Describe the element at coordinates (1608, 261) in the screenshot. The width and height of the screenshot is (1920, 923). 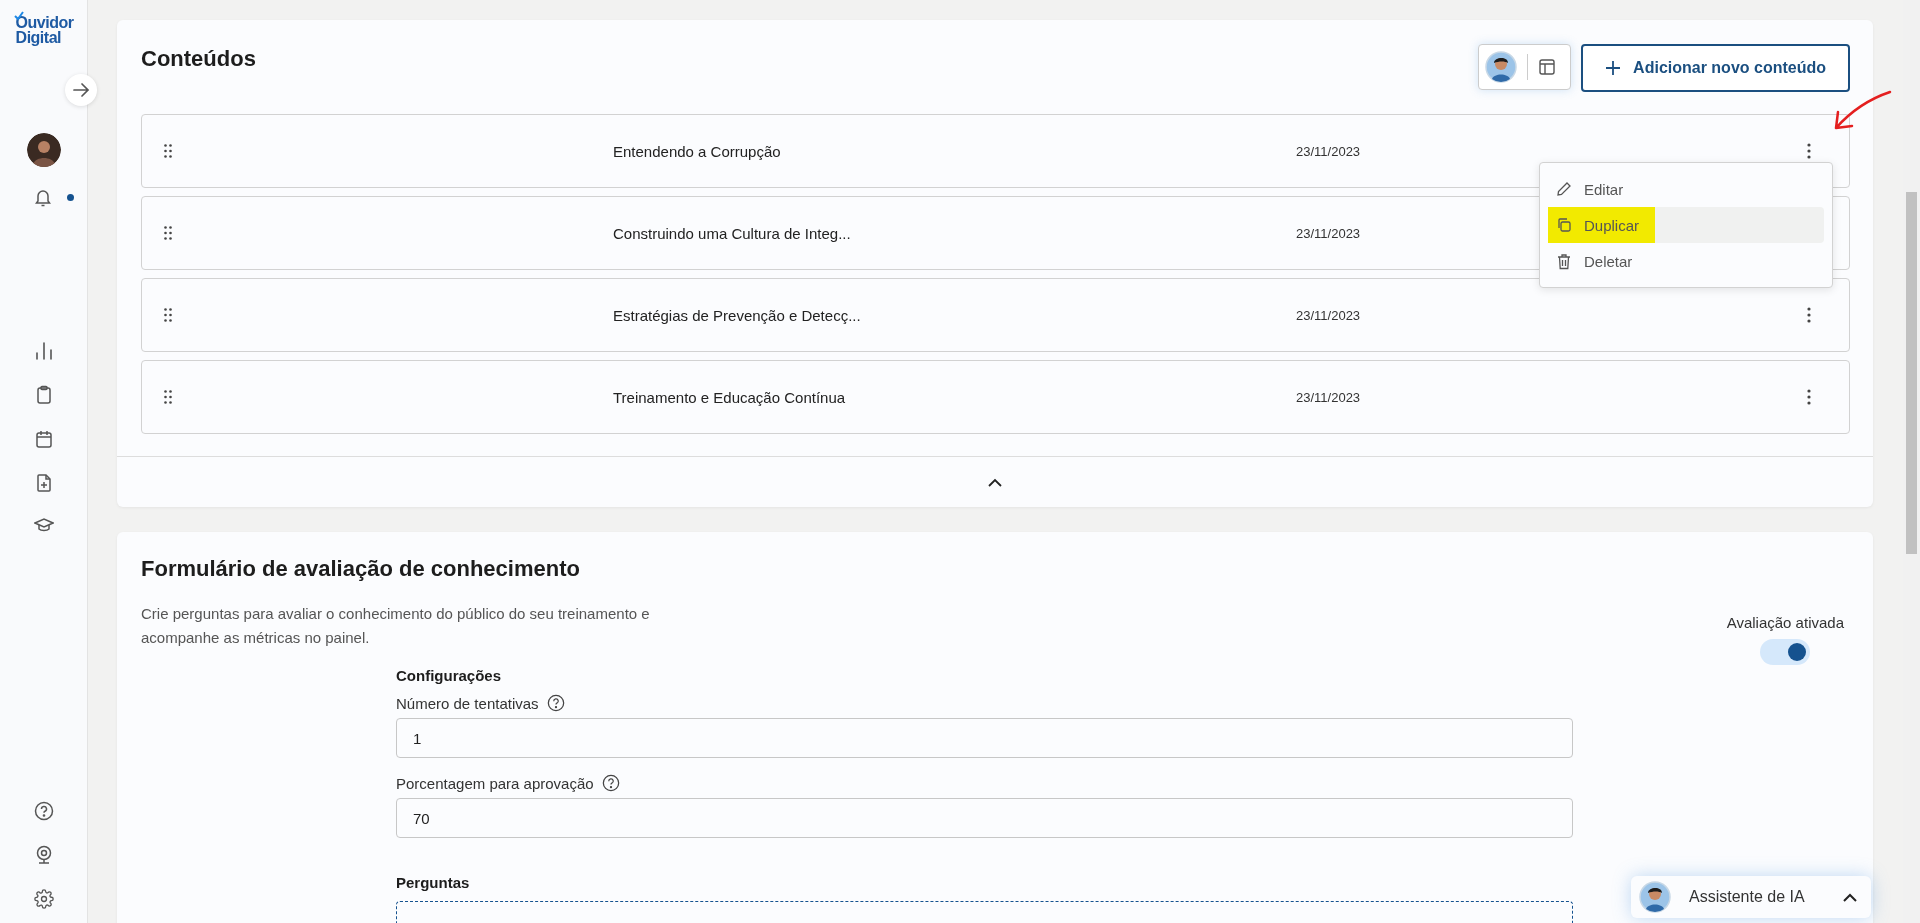
I see `menu-item-label: Deletar` at that location.